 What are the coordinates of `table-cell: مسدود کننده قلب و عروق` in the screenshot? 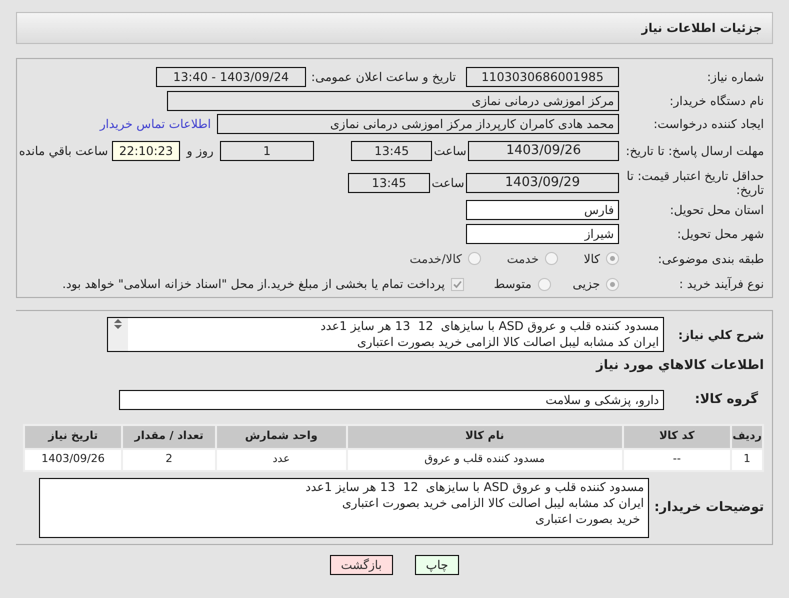 It's located at (484, 459).